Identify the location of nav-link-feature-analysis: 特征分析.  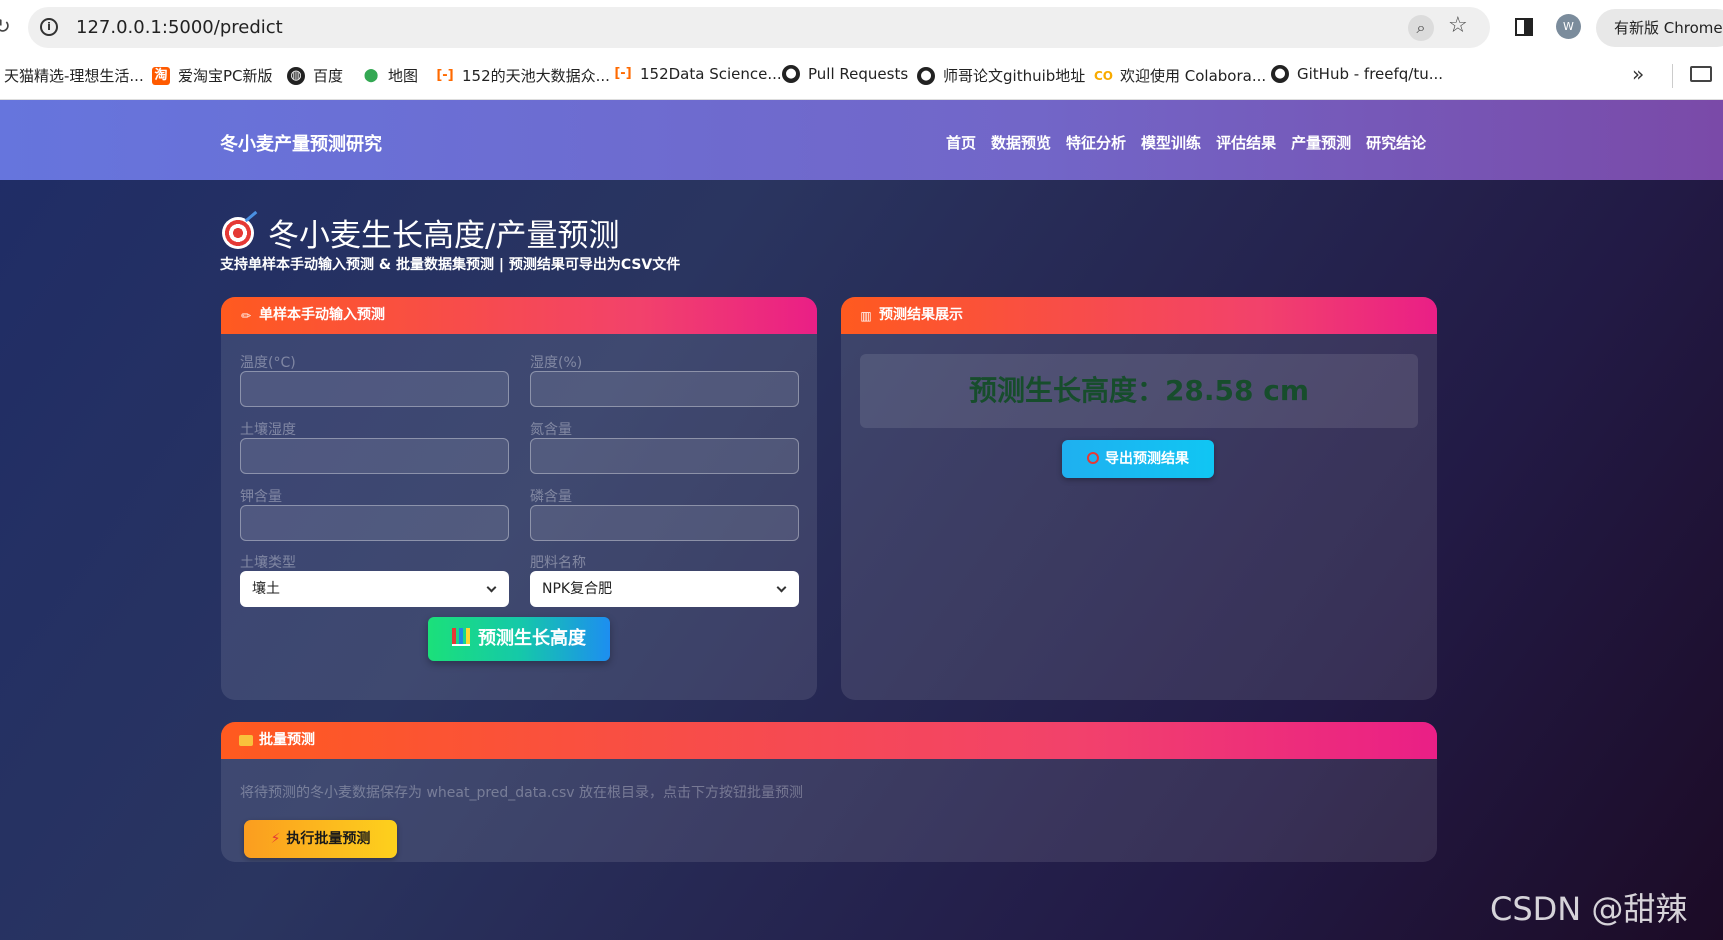
(1096, 142).